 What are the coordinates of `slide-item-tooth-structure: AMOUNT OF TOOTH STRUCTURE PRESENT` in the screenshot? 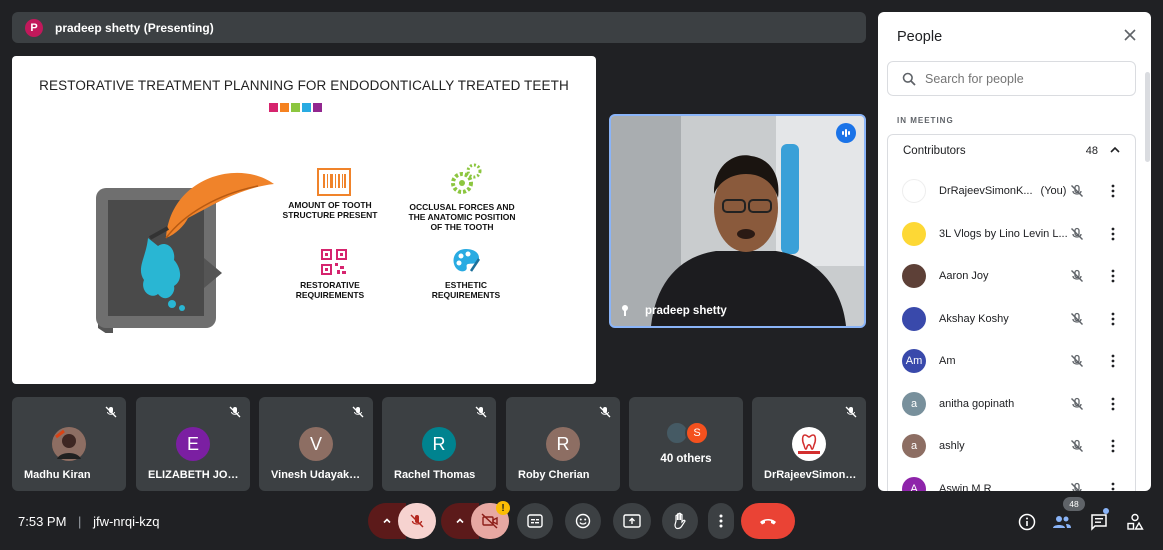 It's located at (330, 210).